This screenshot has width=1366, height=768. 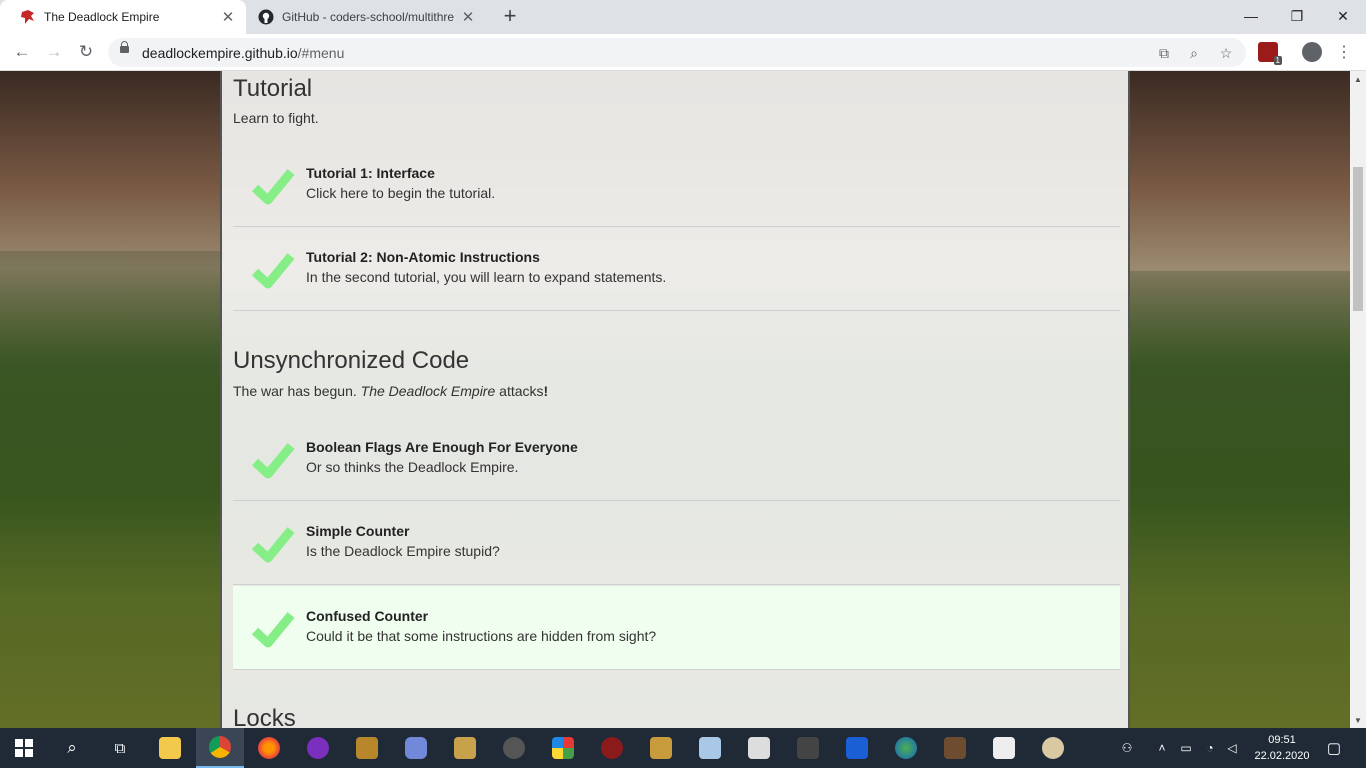 I want to click on background-forest-right, so click(x=1240, y=499).